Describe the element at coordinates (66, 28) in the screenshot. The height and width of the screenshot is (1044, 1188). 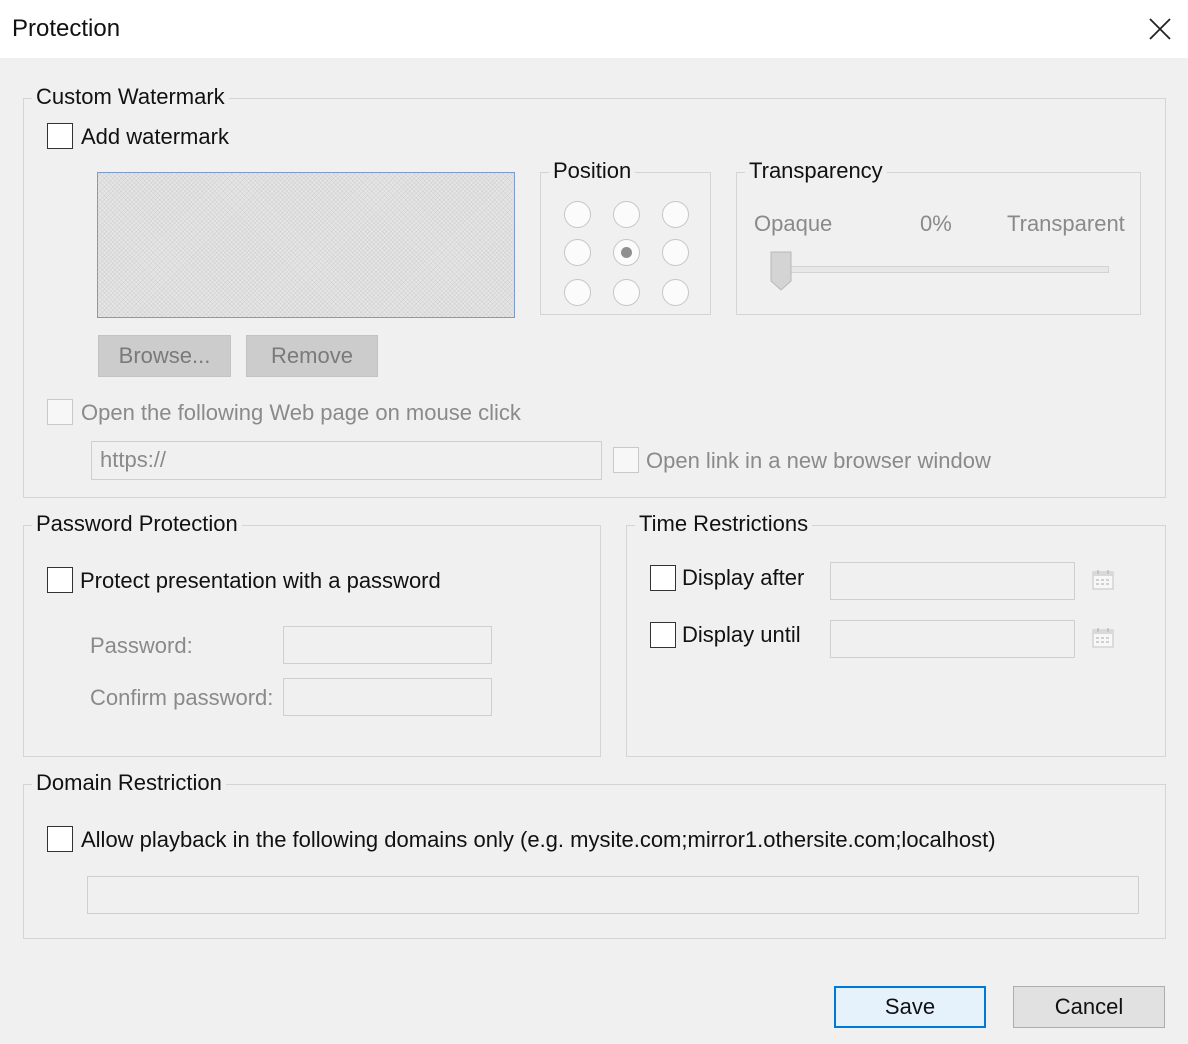
I see `dialog-title: Protection` at that location.